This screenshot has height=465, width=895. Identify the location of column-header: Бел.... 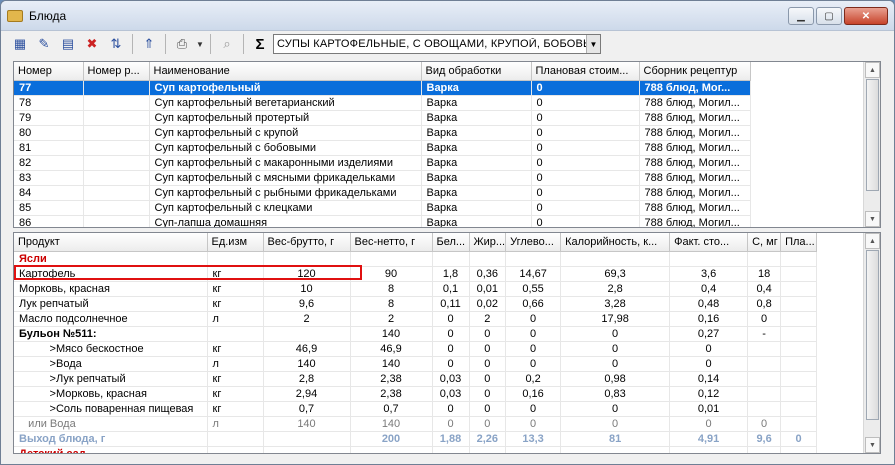
(451, 242).